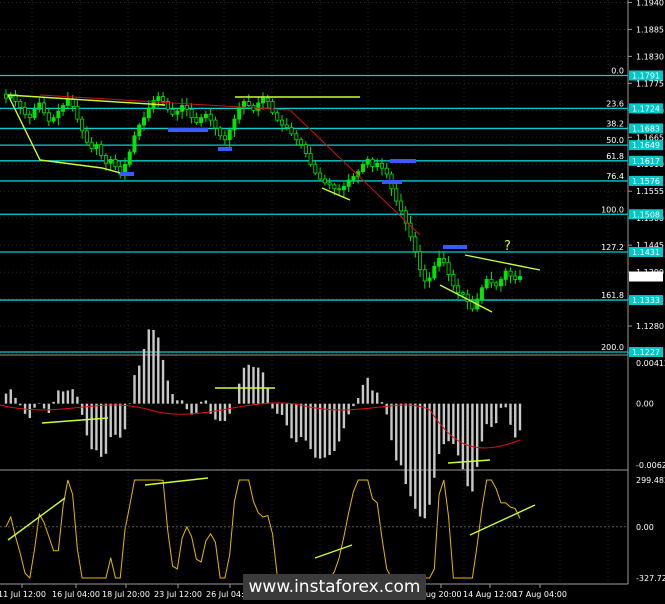  Describe the element at coordinates (615, 103) in the screenshot. I see `fib-ratio-label: 23.6` at that location.